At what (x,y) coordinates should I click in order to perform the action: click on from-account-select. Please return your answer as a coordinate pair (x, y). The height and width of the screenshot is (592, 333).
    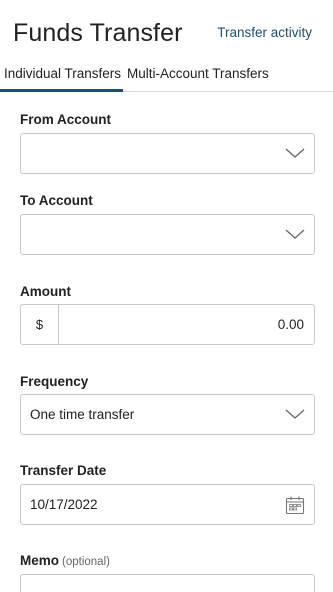
    Looking at the image, I should click on (167, 153).